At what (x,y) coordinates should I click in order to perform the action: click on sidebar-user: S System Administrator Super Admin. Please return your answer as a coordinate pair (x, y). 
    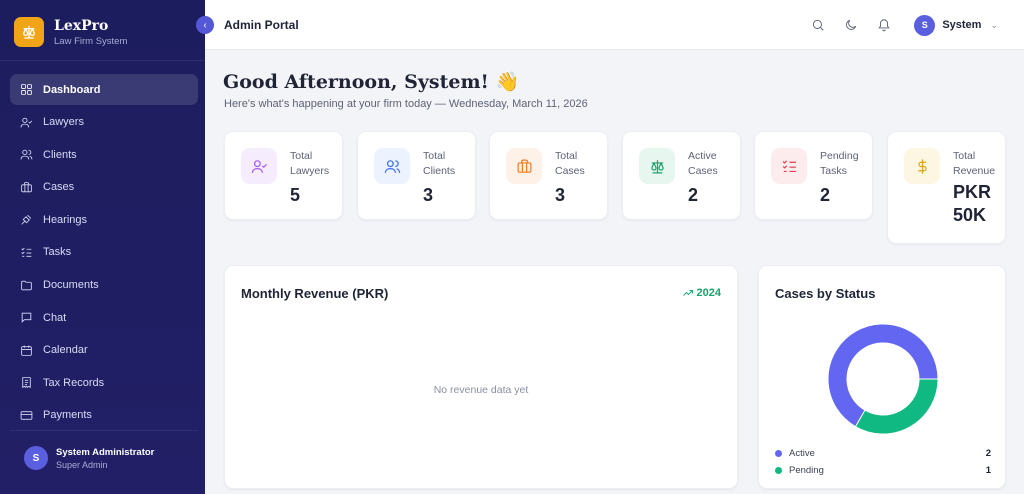
    Looking at the image, I should click on (89, 458).